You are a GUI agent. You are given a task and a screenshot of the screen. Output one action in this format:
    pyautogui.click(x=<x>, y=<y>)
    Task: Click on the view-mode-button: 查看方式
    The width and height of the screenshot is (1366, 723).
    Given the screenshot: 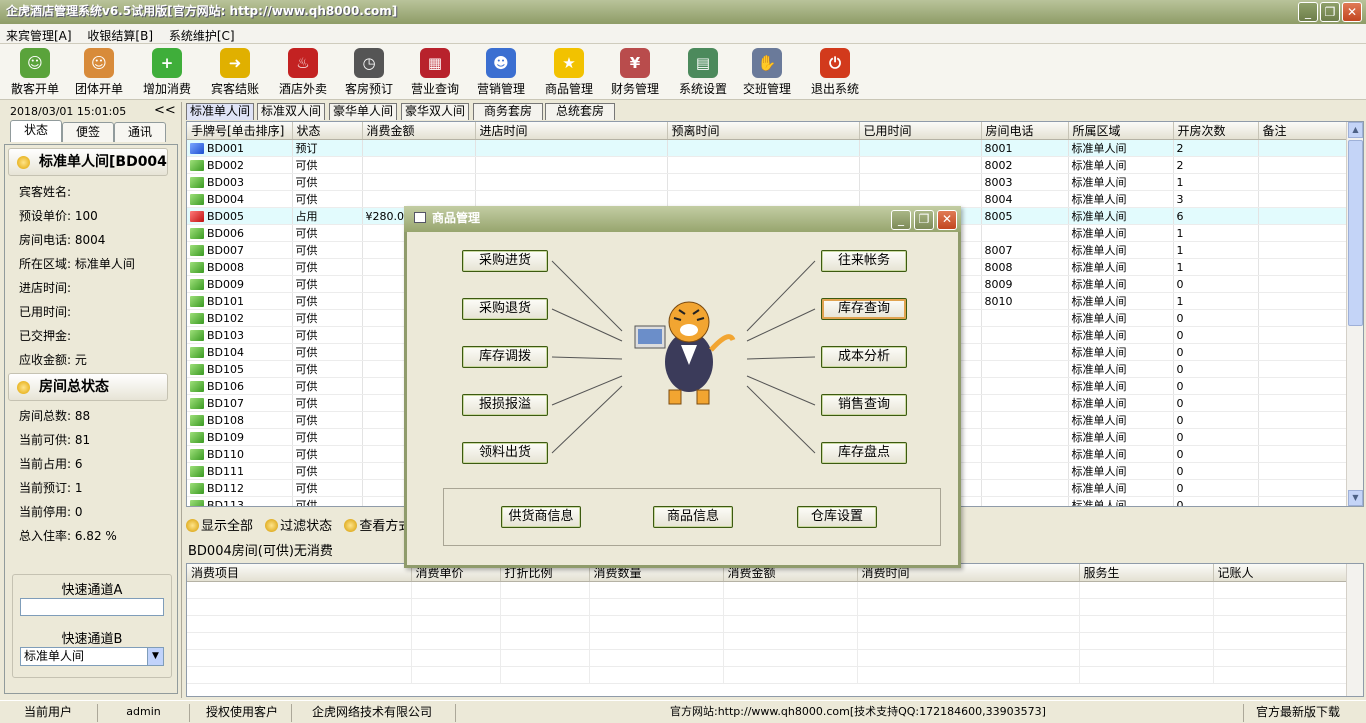 What is the action you would take?
    pyautogui.click(x=377, y=526)
    